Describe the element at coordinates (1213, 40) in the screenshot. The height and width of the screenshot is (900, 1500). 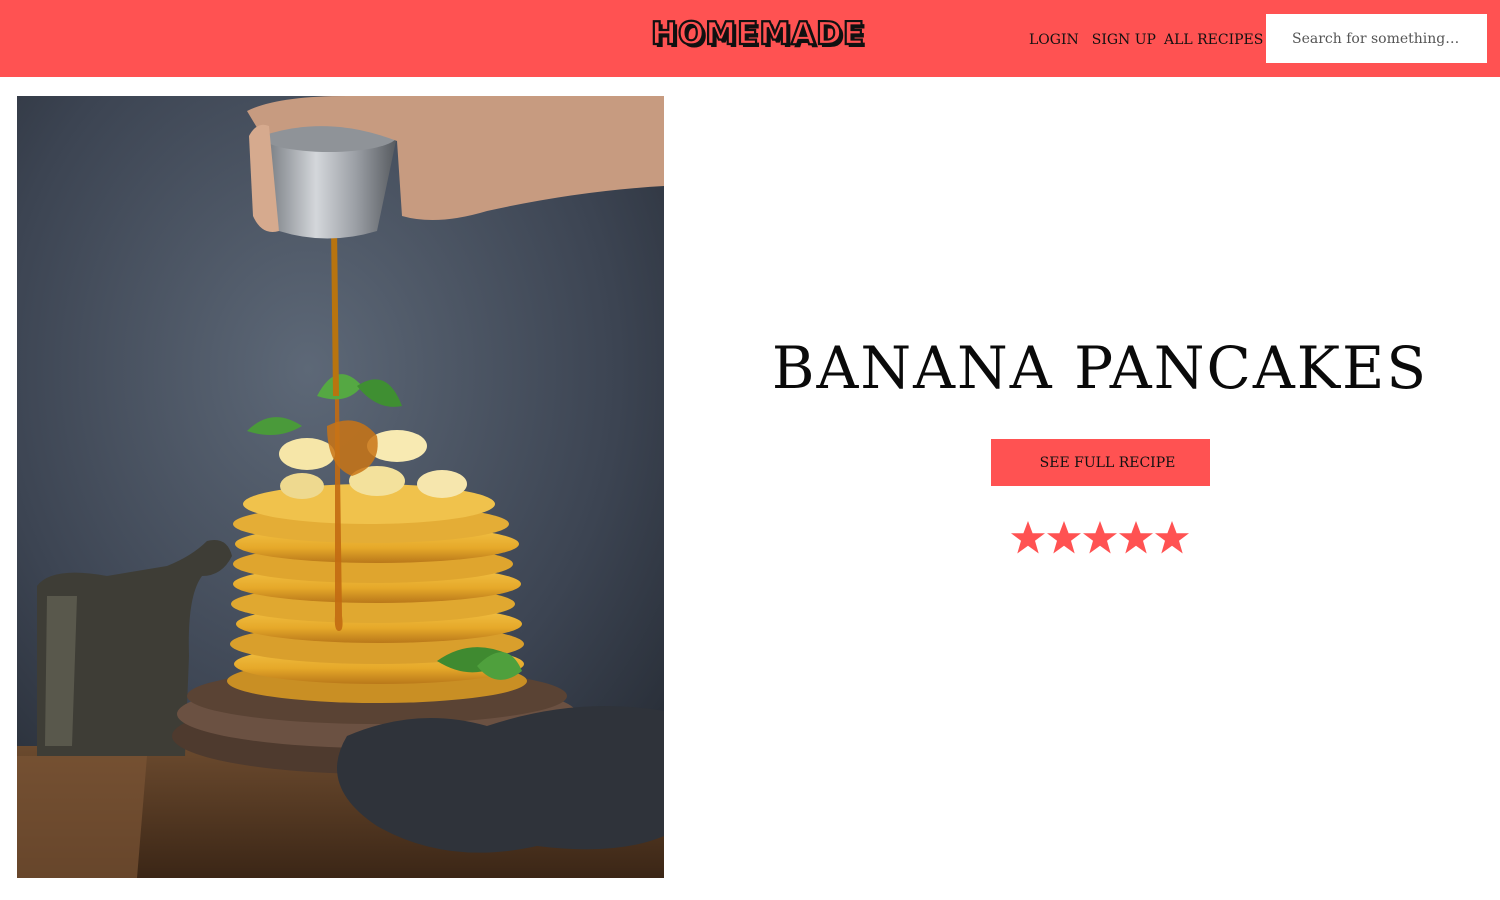
I see `all-recipes-link: ALL RECIPES` at that location.